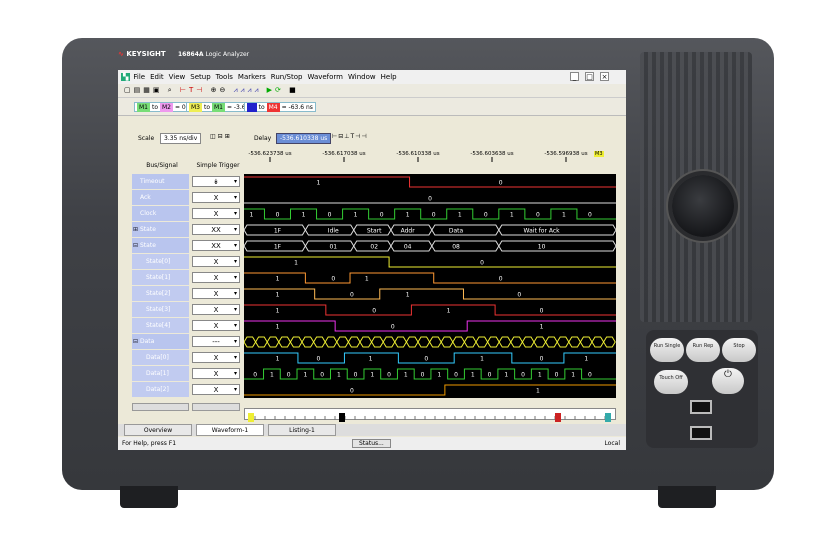 This screenshot has height=544, width=837. I want to click on menu-edit: Edit, so click(157, 77).